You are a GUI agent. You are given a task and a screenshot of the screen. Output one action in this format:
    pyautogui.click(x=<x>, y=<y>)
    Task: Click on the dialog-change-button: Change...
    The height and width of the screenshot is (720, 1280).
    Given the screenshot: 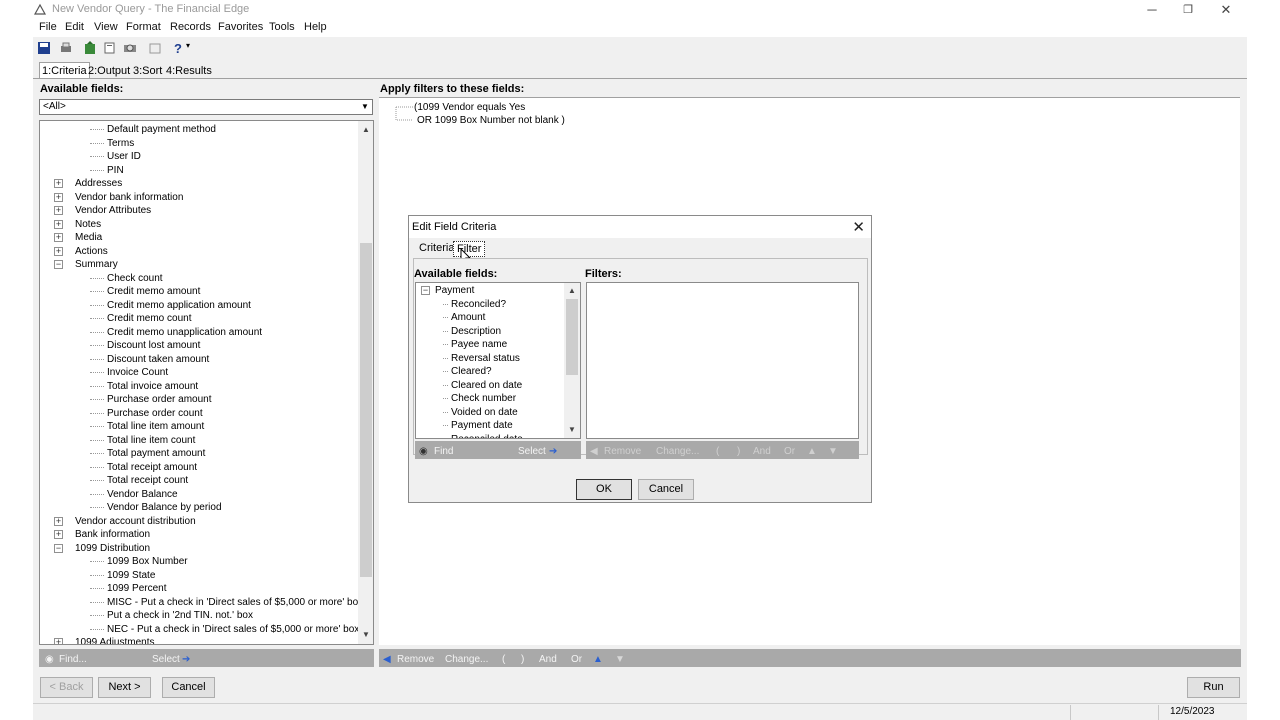 What is the action you would take?
    pyautogui.click(x=677, y=451)
    